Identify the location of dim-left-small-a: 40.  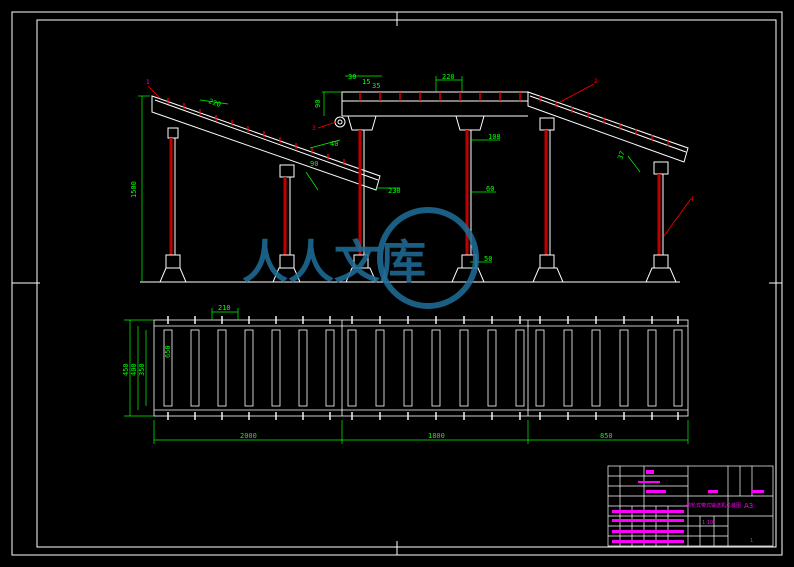
(334, 144).